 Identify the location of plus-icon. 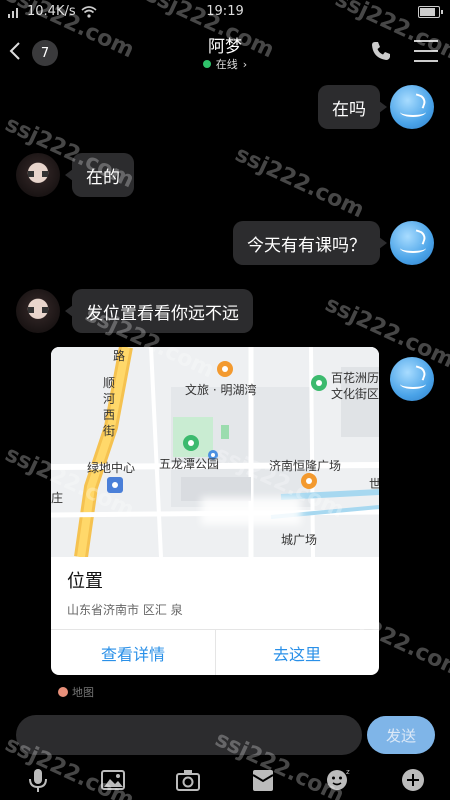
(413, 780).